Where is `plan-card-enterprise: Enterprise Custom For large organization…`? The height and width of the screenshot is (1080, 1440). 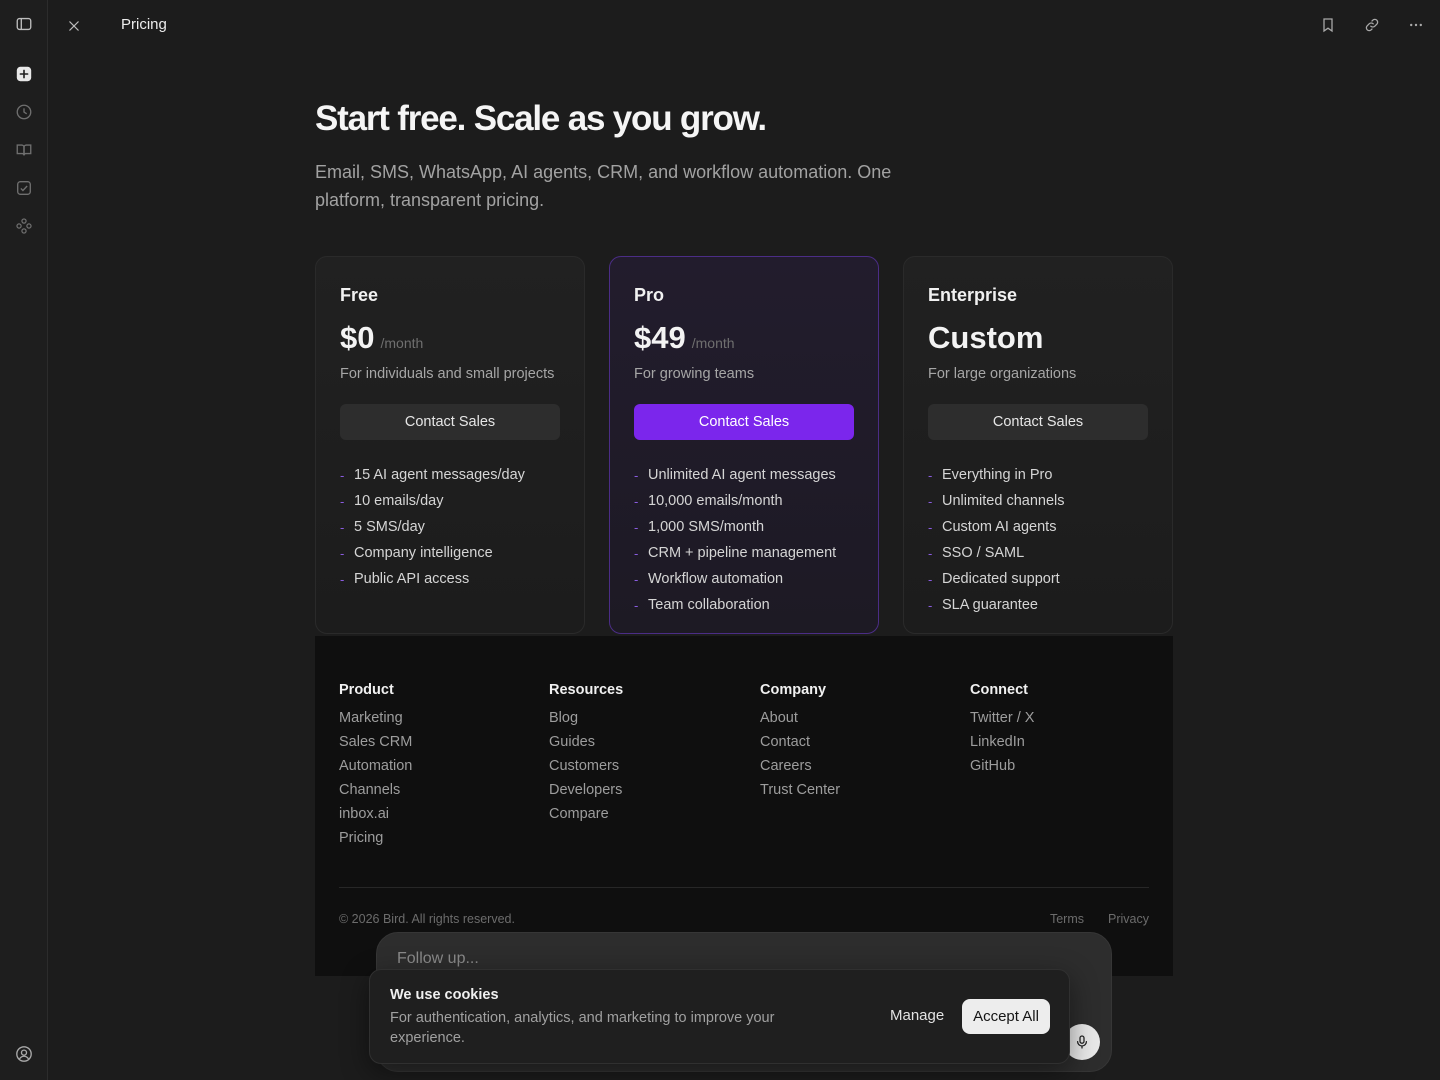
plan-card-enterprise: Enterprise Custom For large organization… is located at coordinates (1038, 445).